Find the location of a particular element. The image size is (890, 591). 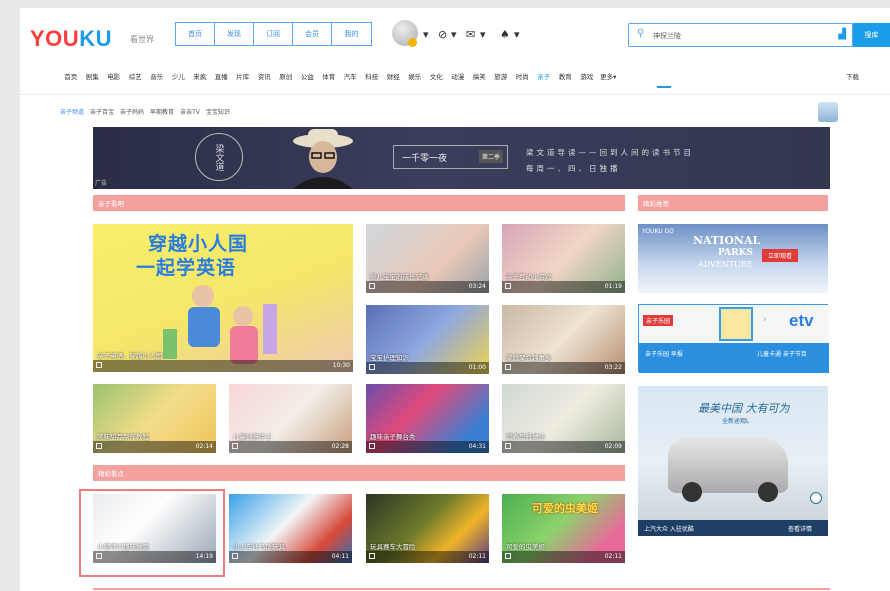

sub-nav-item: 亲亲TV is located at coordinates (190, 111).